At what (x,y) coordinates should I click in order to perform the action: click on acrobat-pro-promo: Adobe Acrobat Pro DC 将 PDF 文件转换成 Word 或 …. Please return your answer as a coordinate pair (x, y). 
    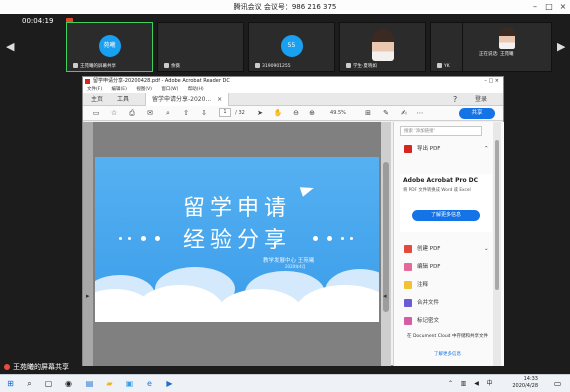
    Looking at the image, I should click on (446, 203).